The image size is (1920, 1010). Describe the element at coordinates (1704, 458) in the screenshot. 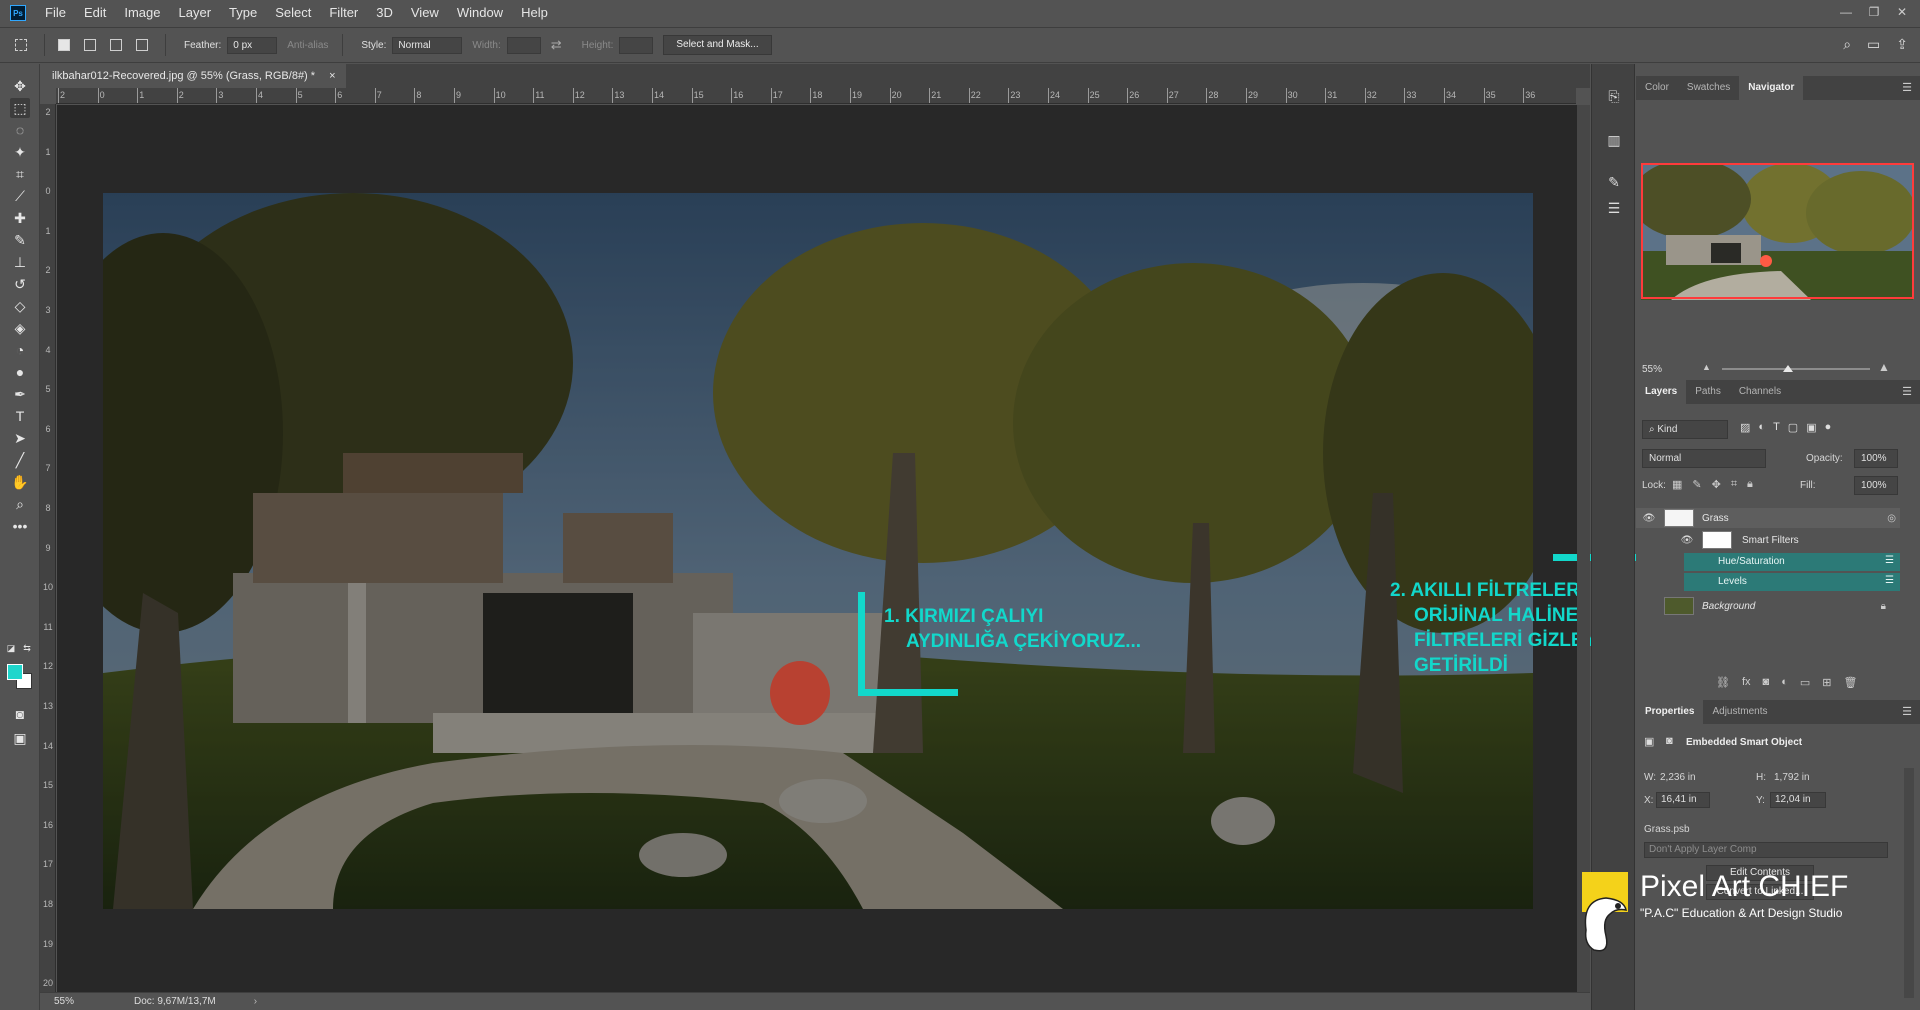

I see `blend-mode-select: Normal` at that location.